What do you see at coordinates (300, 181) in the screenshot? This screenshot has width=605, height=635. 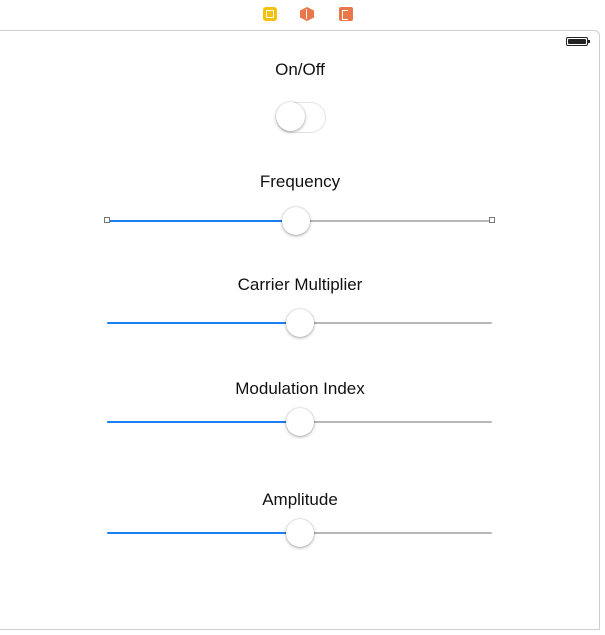 I see `frequency-label: Frequency` at bounding box center [300, 181].